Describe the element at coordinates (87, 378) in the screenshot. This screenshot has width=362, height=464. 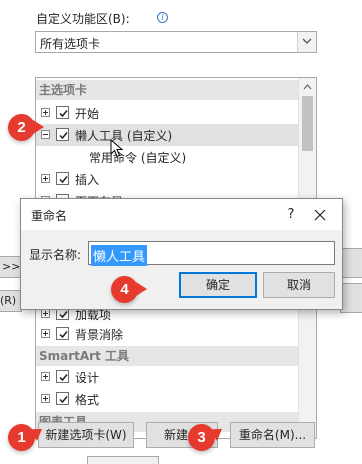
I see `tree-item-label: 设计` at that location.